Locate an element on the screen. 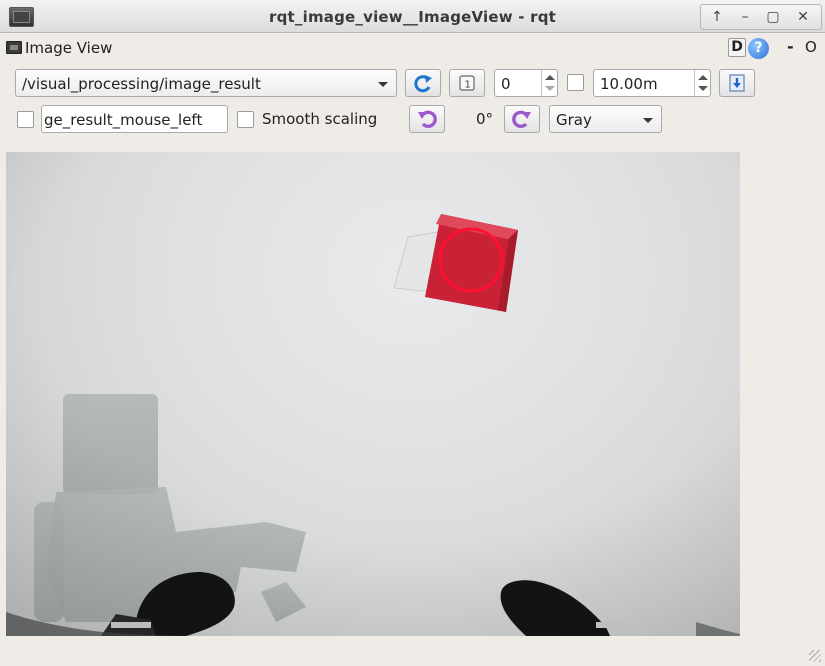 The width and height of the screenshot is (825, 666). window-controls: ↑ – ▢ ✕ is located at coordinates (761, 17).